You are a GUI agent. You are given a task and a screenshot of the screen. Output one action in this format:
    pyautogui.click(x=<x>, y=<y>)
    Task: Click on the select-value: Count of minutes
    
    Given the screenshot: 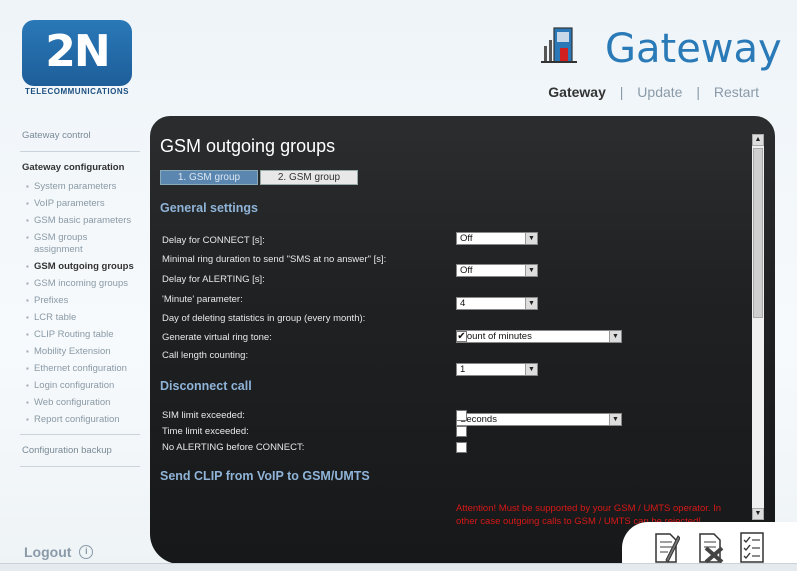 What is the action you would take?
    pyautogui.click(x=496, y=336)
    